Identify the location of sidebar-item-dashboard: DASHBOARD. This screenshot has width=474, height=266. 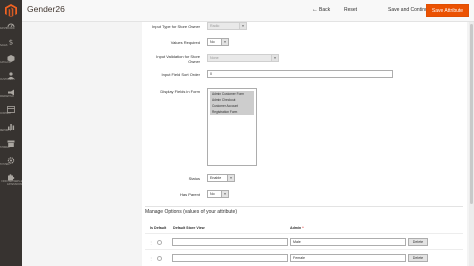
(11, 29).